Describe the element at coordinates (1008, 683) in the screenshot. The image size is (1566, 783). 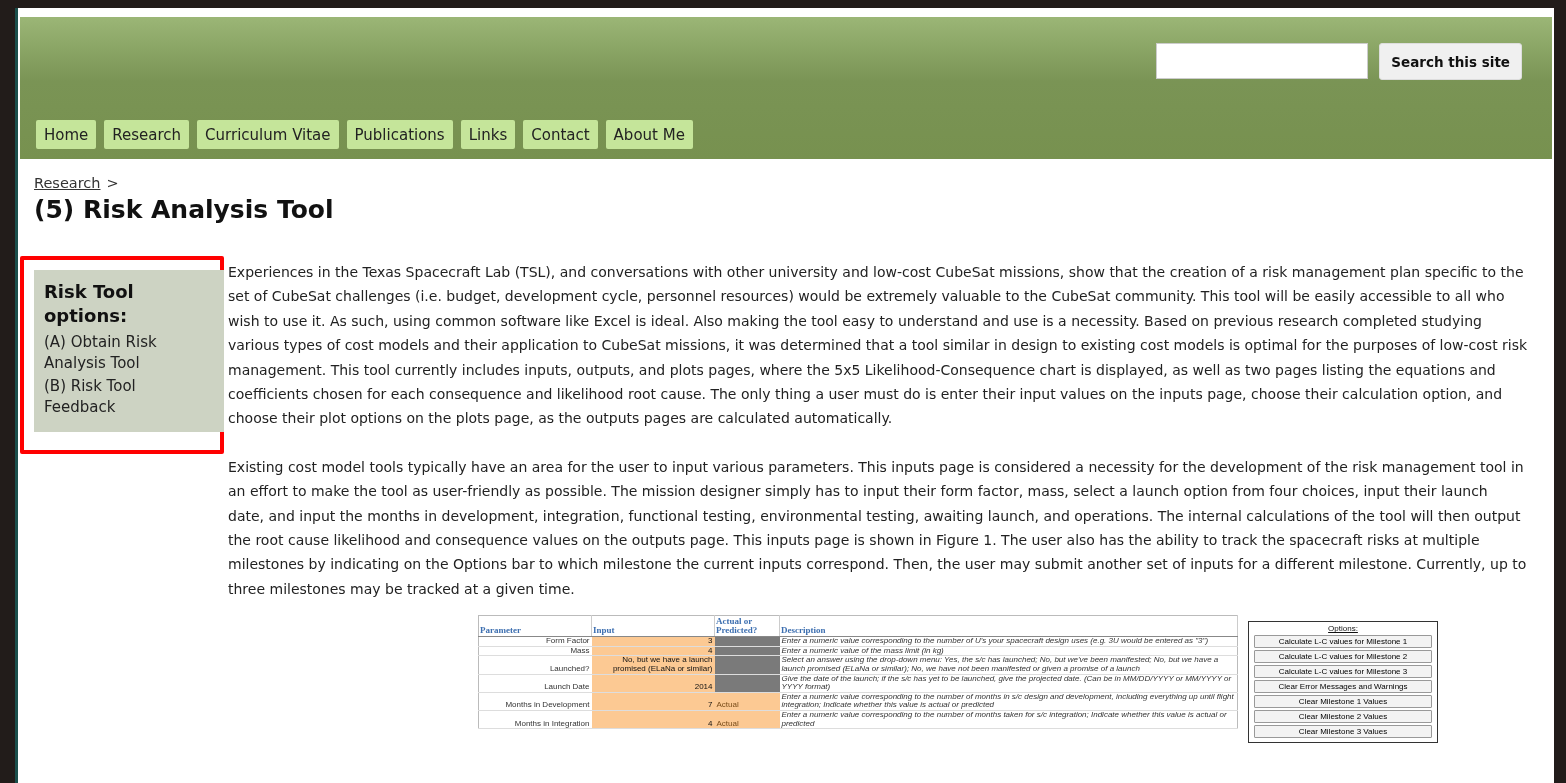
I see `table-cell: Give the date of the launch; if the s/c has yet to be launched, give the projected date. (Can be in MM/DD/YYYY or MM/YYYY or YYYY format)` at that location.